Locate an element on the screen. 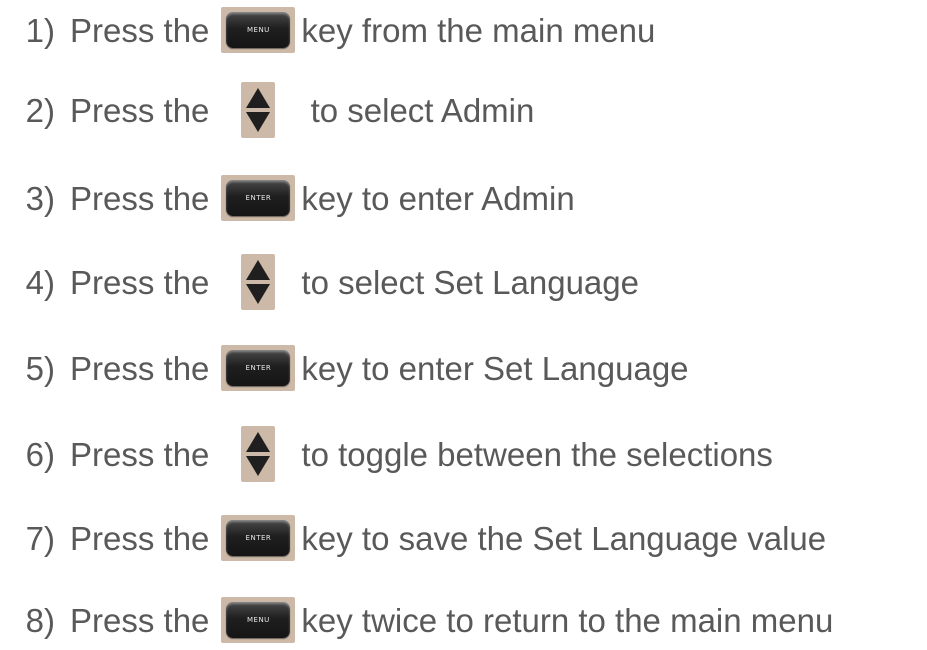 The width and height of the screenshot is (927, 650). step-text: key from the main menu is located at coordinates (478, 30).